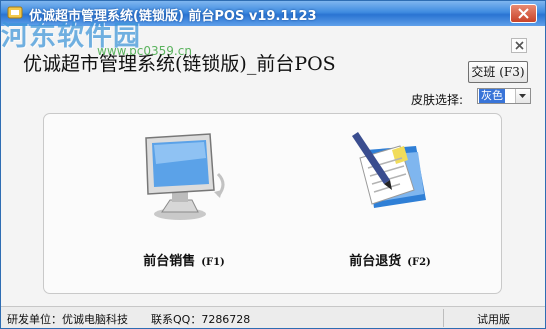 Image resolution: width=546 pixels, height=329 pixels. I want to click on developer-info: 研发单位：优诚电脑科技, so click(67, 319).